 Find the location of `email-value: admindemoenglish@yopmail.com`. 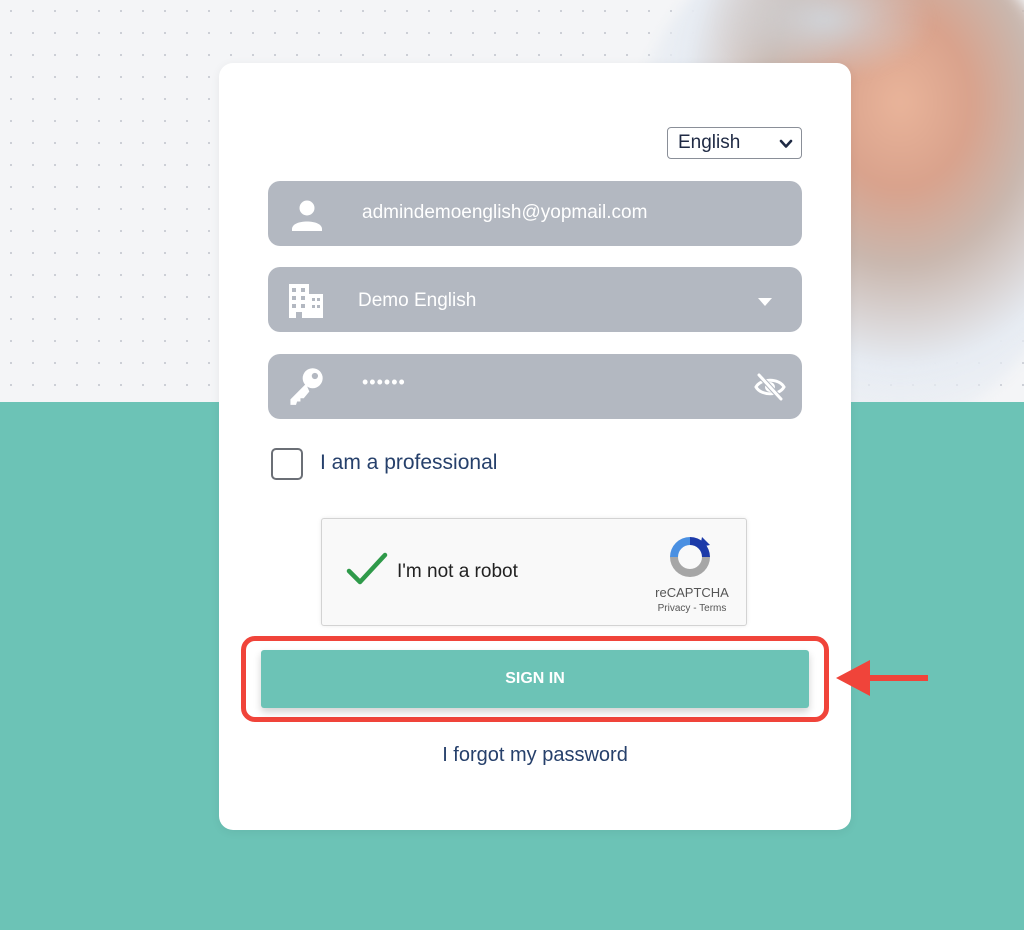

email-value: admindemoenglish@yopmail.com is located at coordinates (505, 212).